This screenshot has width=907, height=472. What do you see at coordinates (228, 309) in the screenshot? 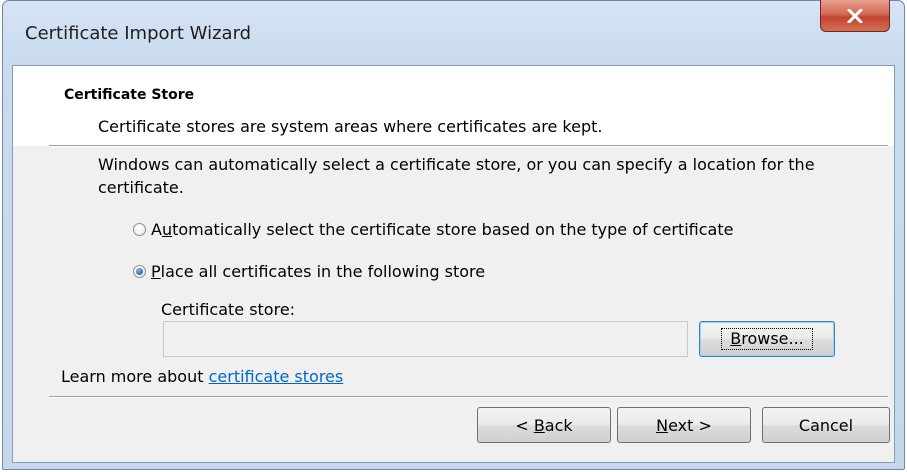
I see `certificate-store-label: Certificate store:` at bounding box center [228, 309].